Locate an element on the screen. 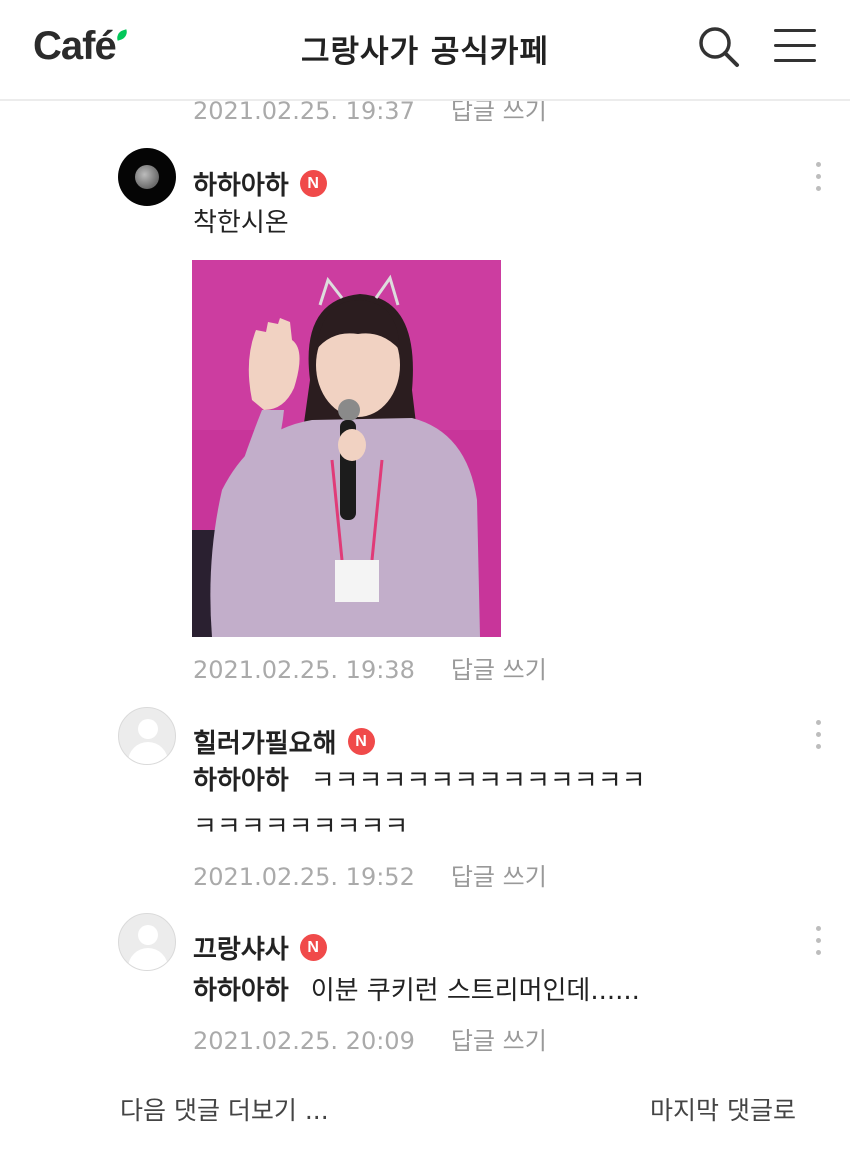 The height and width of the screenshot is (1161, 850). comment-text: 하하아하 ㅋㅋㅋㅋㅋㅋㅋㅋㅋㅋㅋㅋㅋㅋ ㅋㅋㅋㅋㅋㅋㅋㅋㅋ is located at coordinates (419, 804).